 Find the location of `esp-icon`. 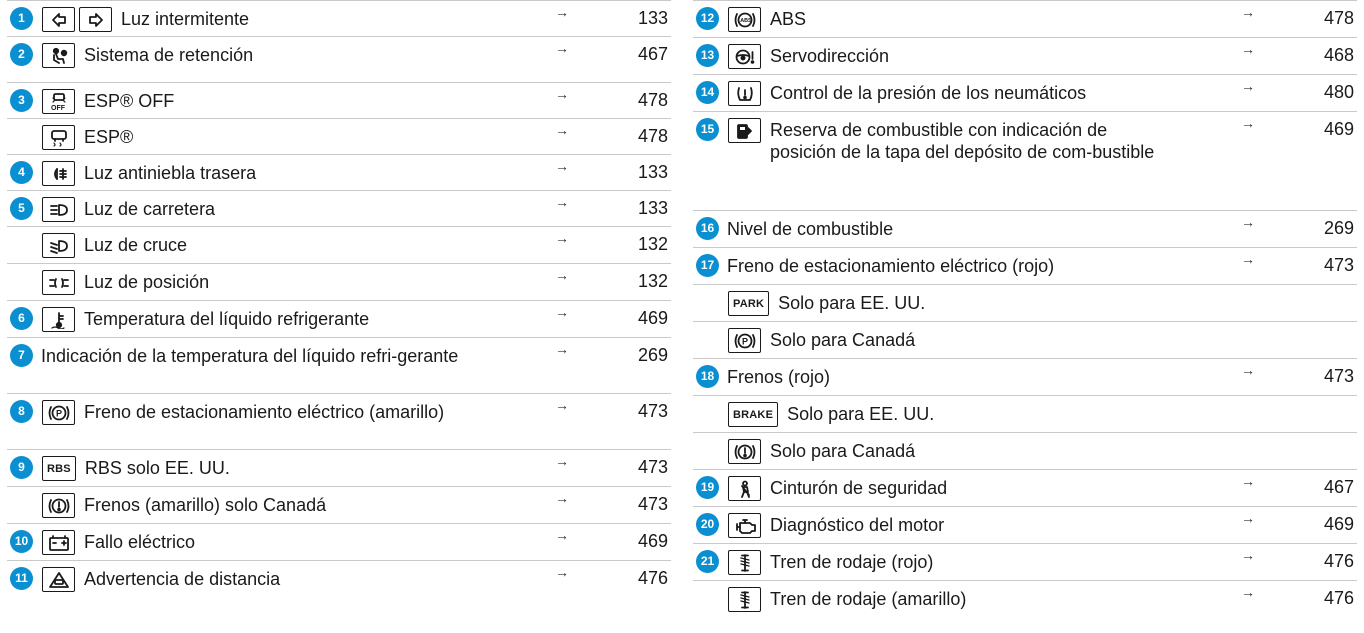

esp-icon is located at coordinates (58, 137).